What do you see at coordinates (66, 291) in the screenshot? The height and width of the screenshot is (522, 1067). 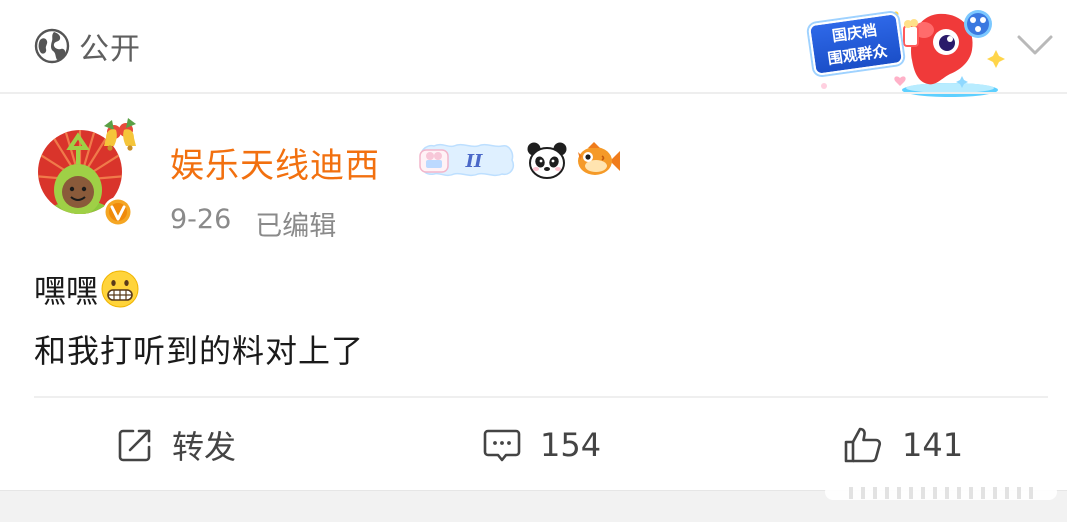 I see `post-text-hehe: 嘿嘿` at bounding box center [66, 291].